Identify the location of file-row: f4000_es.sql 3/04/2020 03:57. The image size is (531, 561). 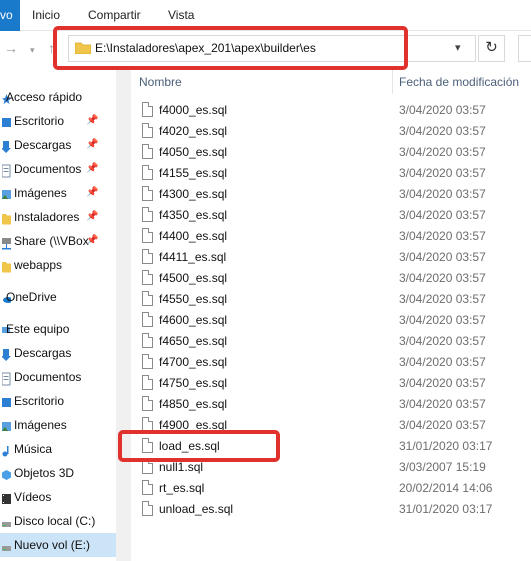
(331, 110).